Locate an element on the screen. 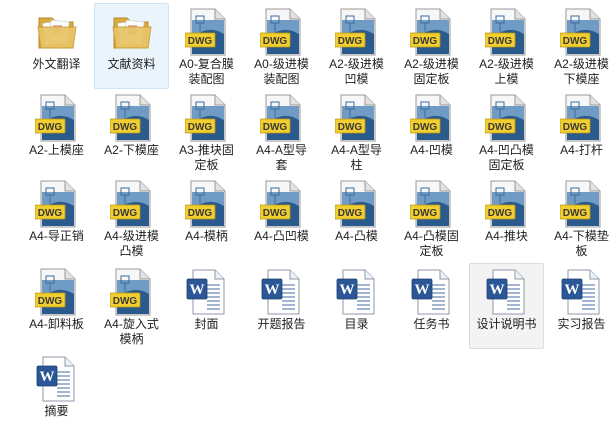 Image resolution: width=609 pixels, height=434 pixels. file-name-label: 任务书 is located at coordinates (431, 324).